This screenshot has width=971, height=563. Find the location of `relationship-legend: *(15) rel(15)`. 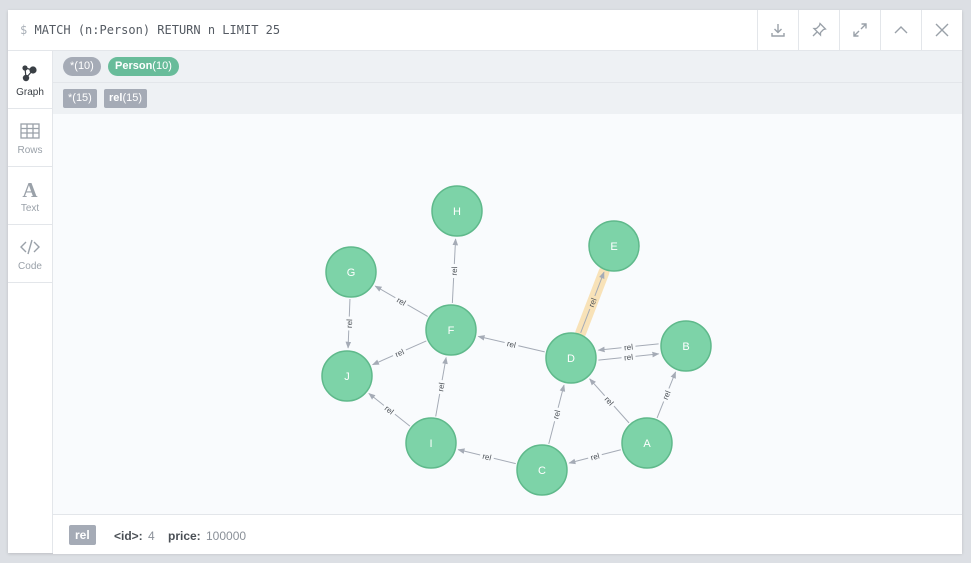

relationship-legend: *(15) rel(15) is located at coordinates (507, 99).